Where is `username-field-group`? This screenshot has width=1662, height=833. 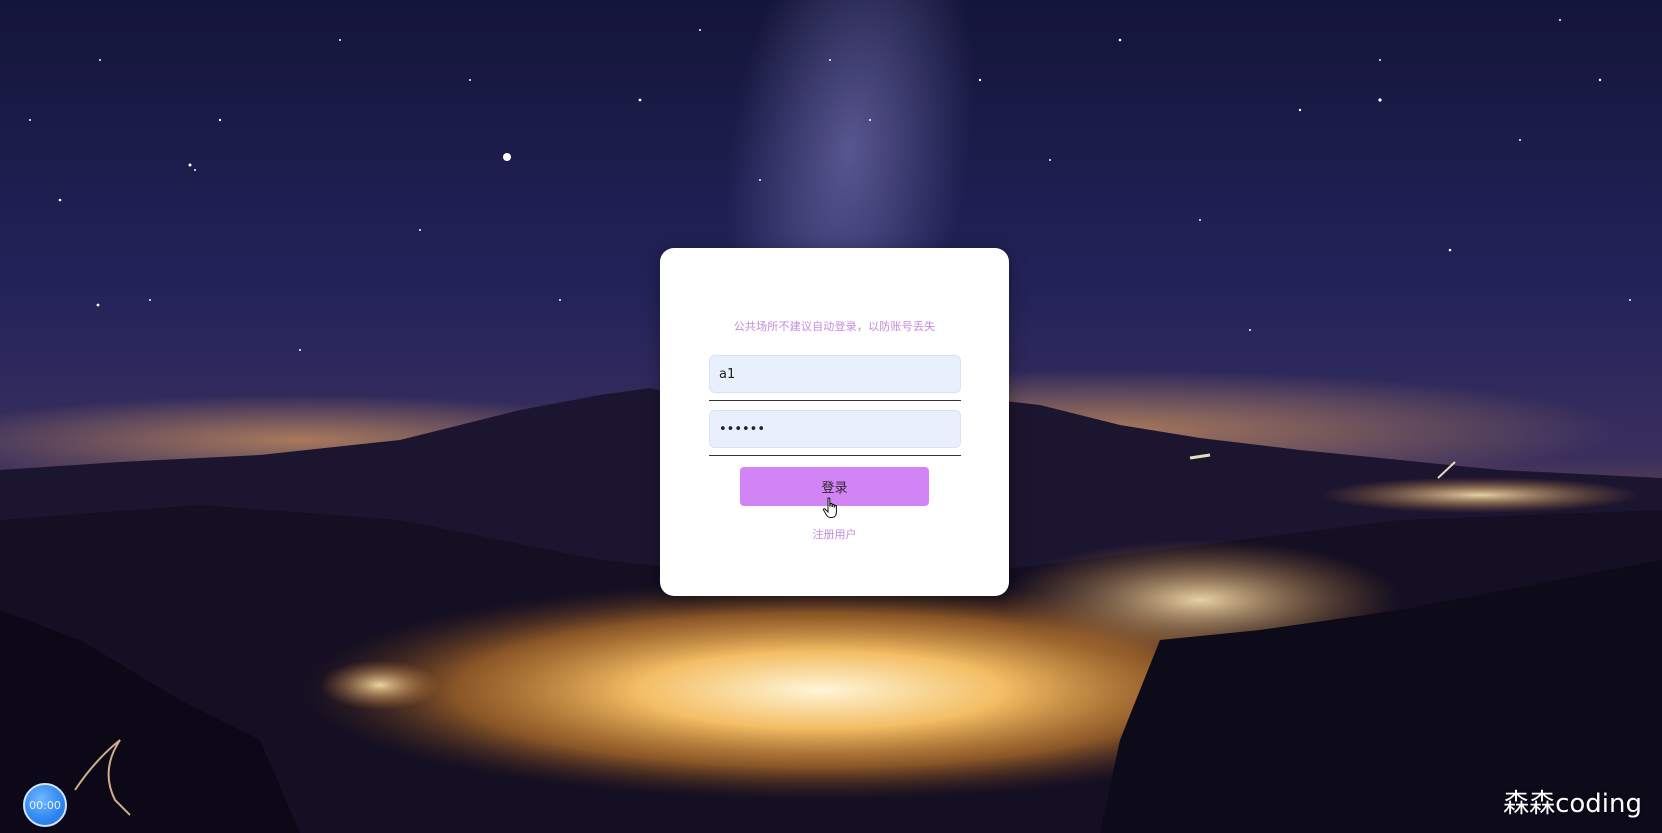 username-field-group is located at coordinates (835, 383).